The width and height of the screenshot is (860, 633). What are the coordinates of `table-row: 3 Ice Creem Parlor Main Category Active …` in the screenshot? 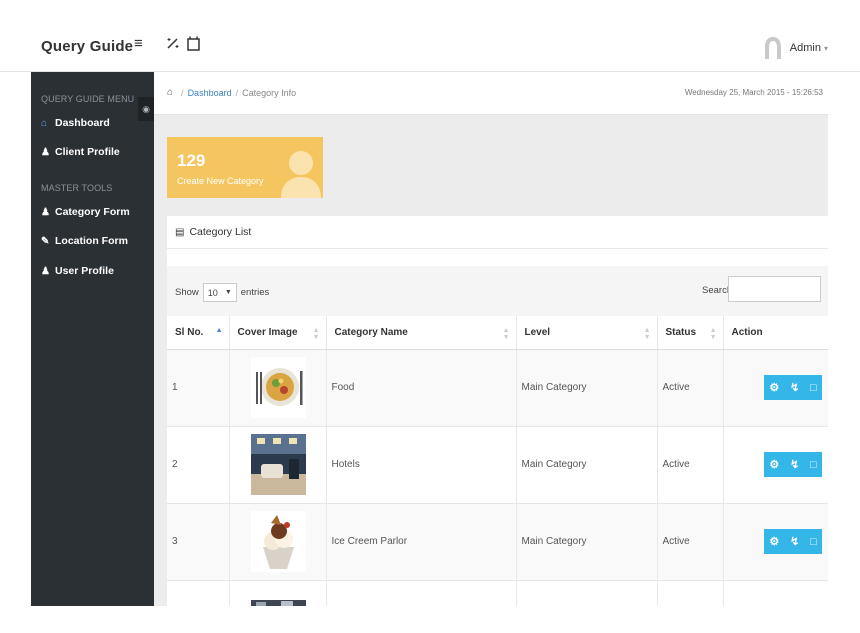 It's located at (497, 542).